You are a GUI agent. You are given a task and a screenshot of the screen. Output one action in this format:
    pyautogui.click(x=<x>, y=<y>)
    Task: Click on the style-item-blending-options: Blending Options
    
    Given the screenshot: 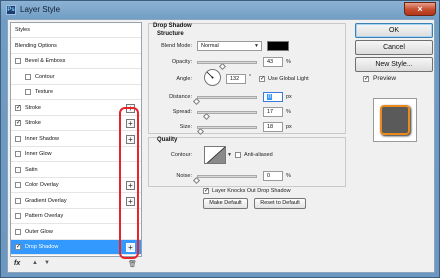 What is the action you would take?
    pyautogui.click(x=76, y=46)
    